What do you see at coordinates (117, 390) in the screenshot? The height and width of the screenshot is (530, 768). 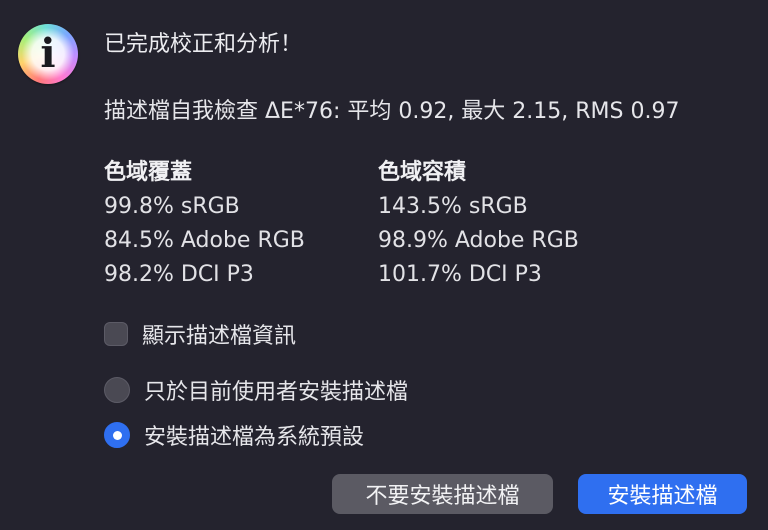 I see `install-current-user-radio` at bounding box center [117, 390].